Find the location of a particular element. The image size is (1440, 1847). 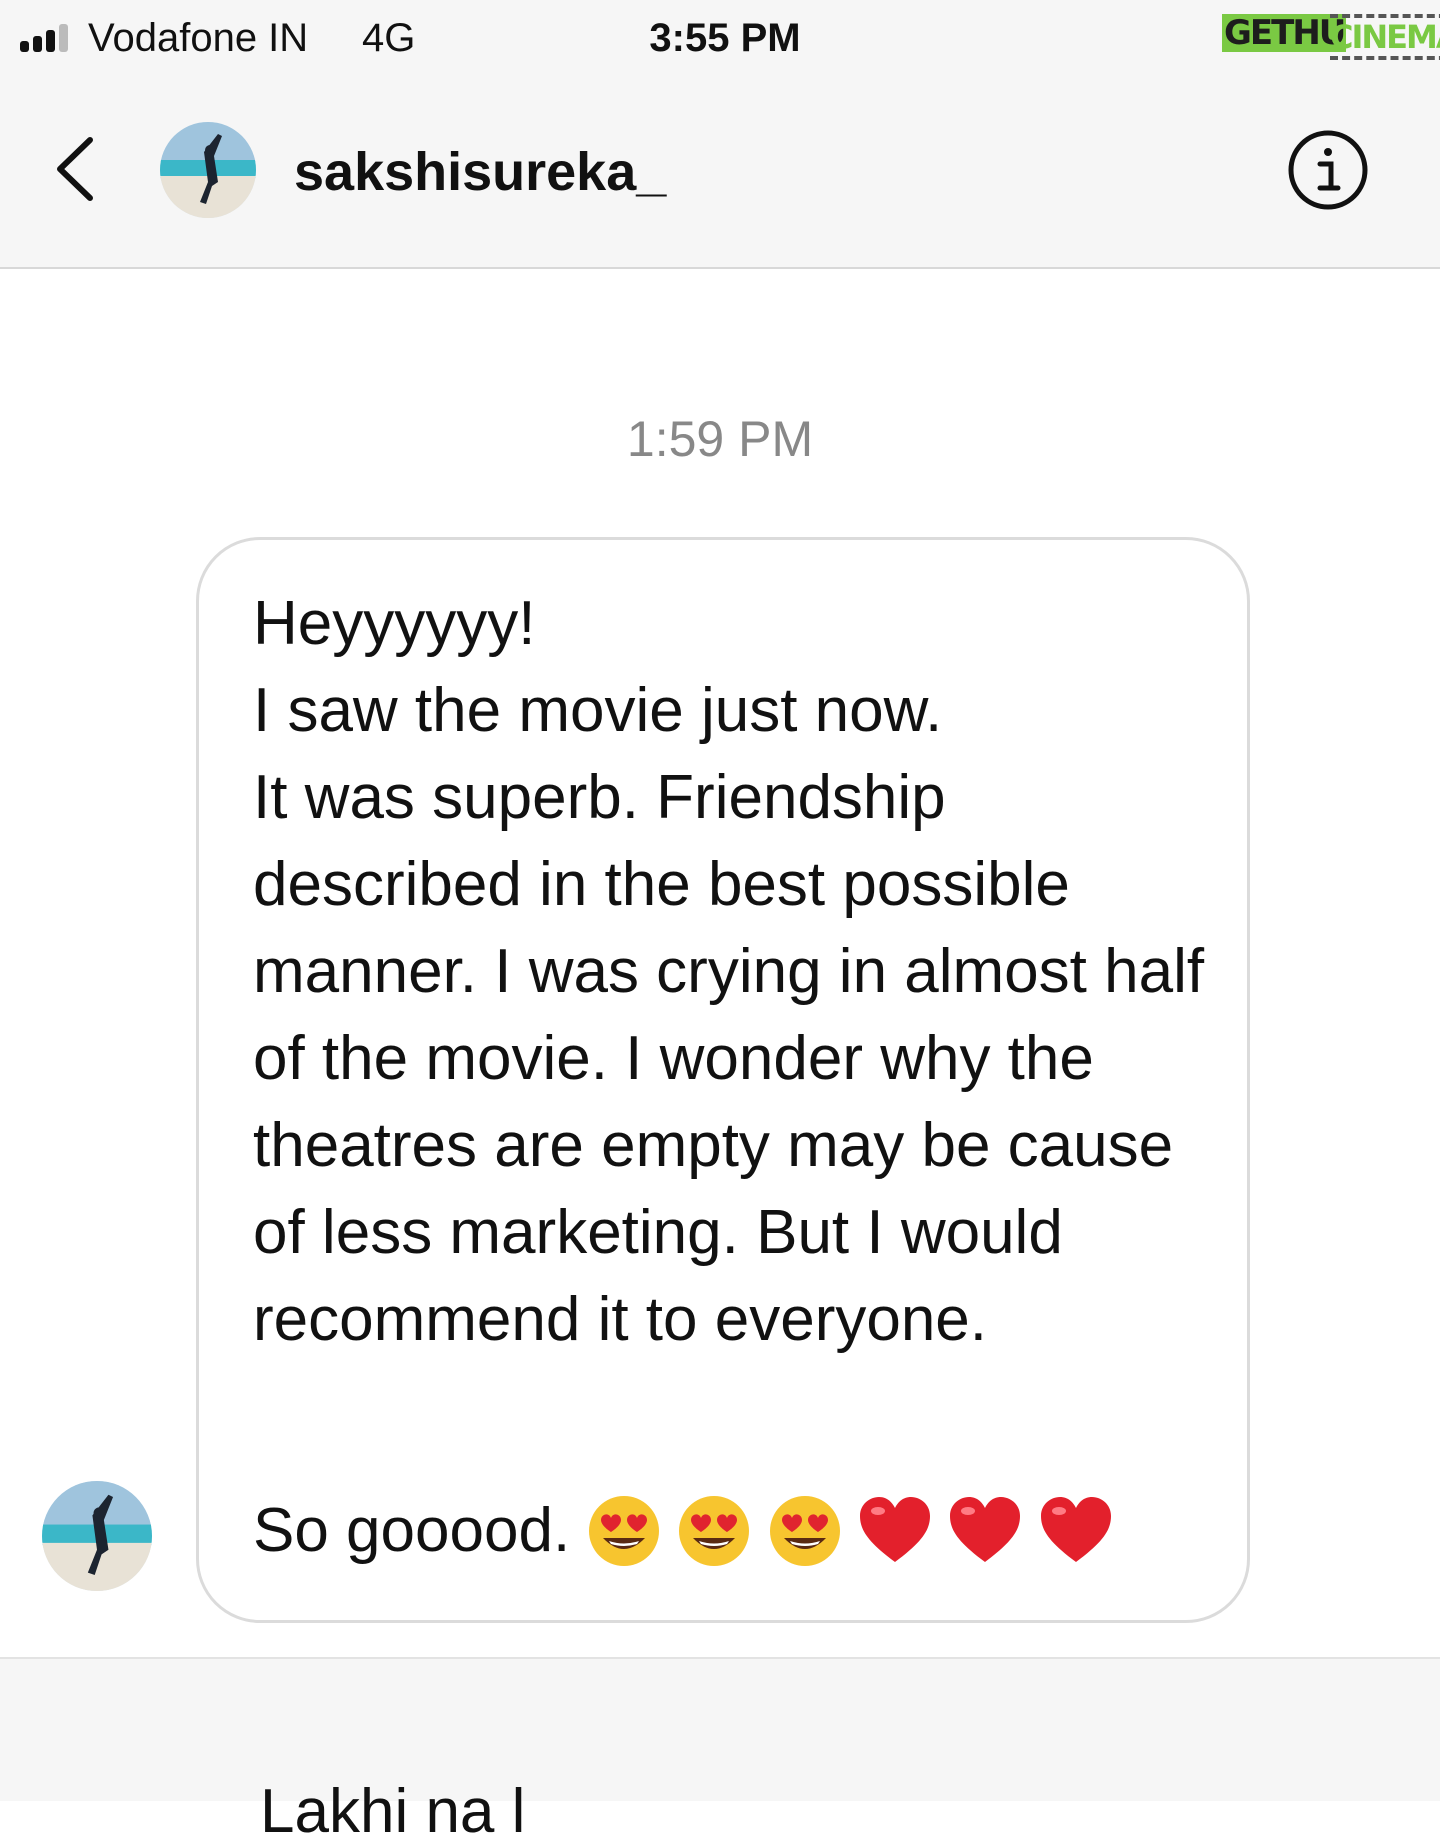

info-circle-icon is located at coordinates (1328, 170).